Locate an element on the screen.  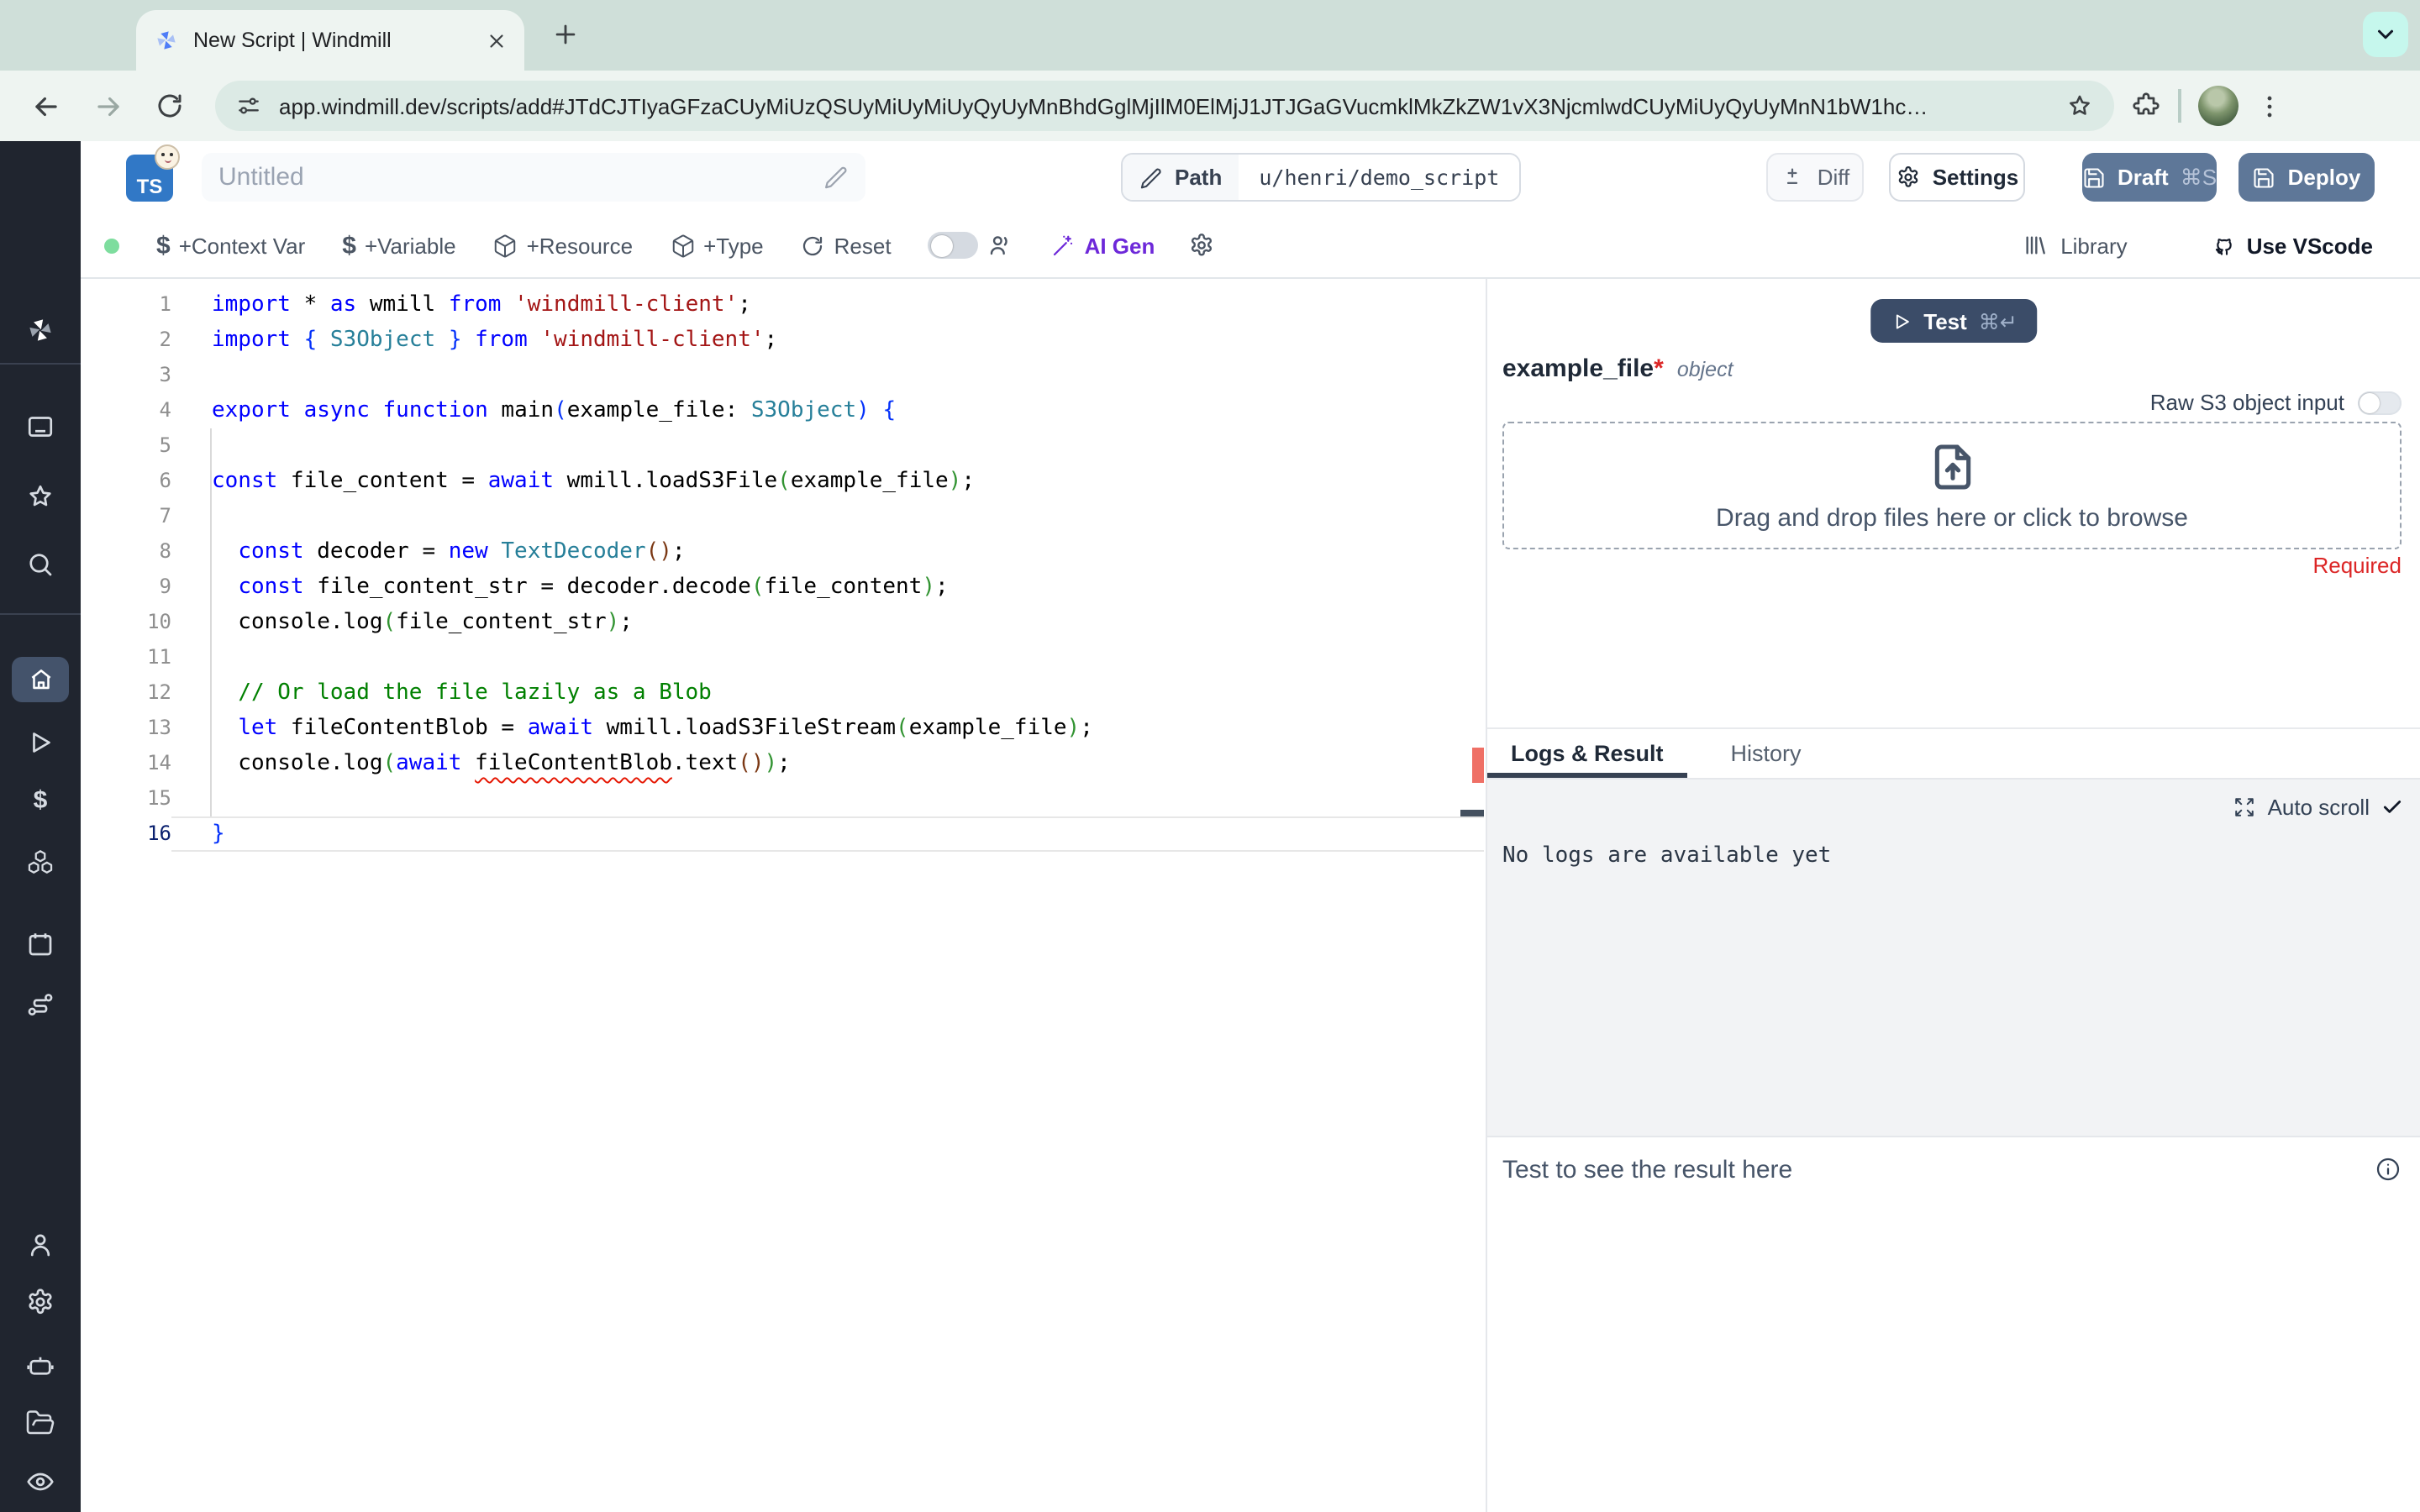
deploy-button: Deploy is located at coordinates (2306, 177).